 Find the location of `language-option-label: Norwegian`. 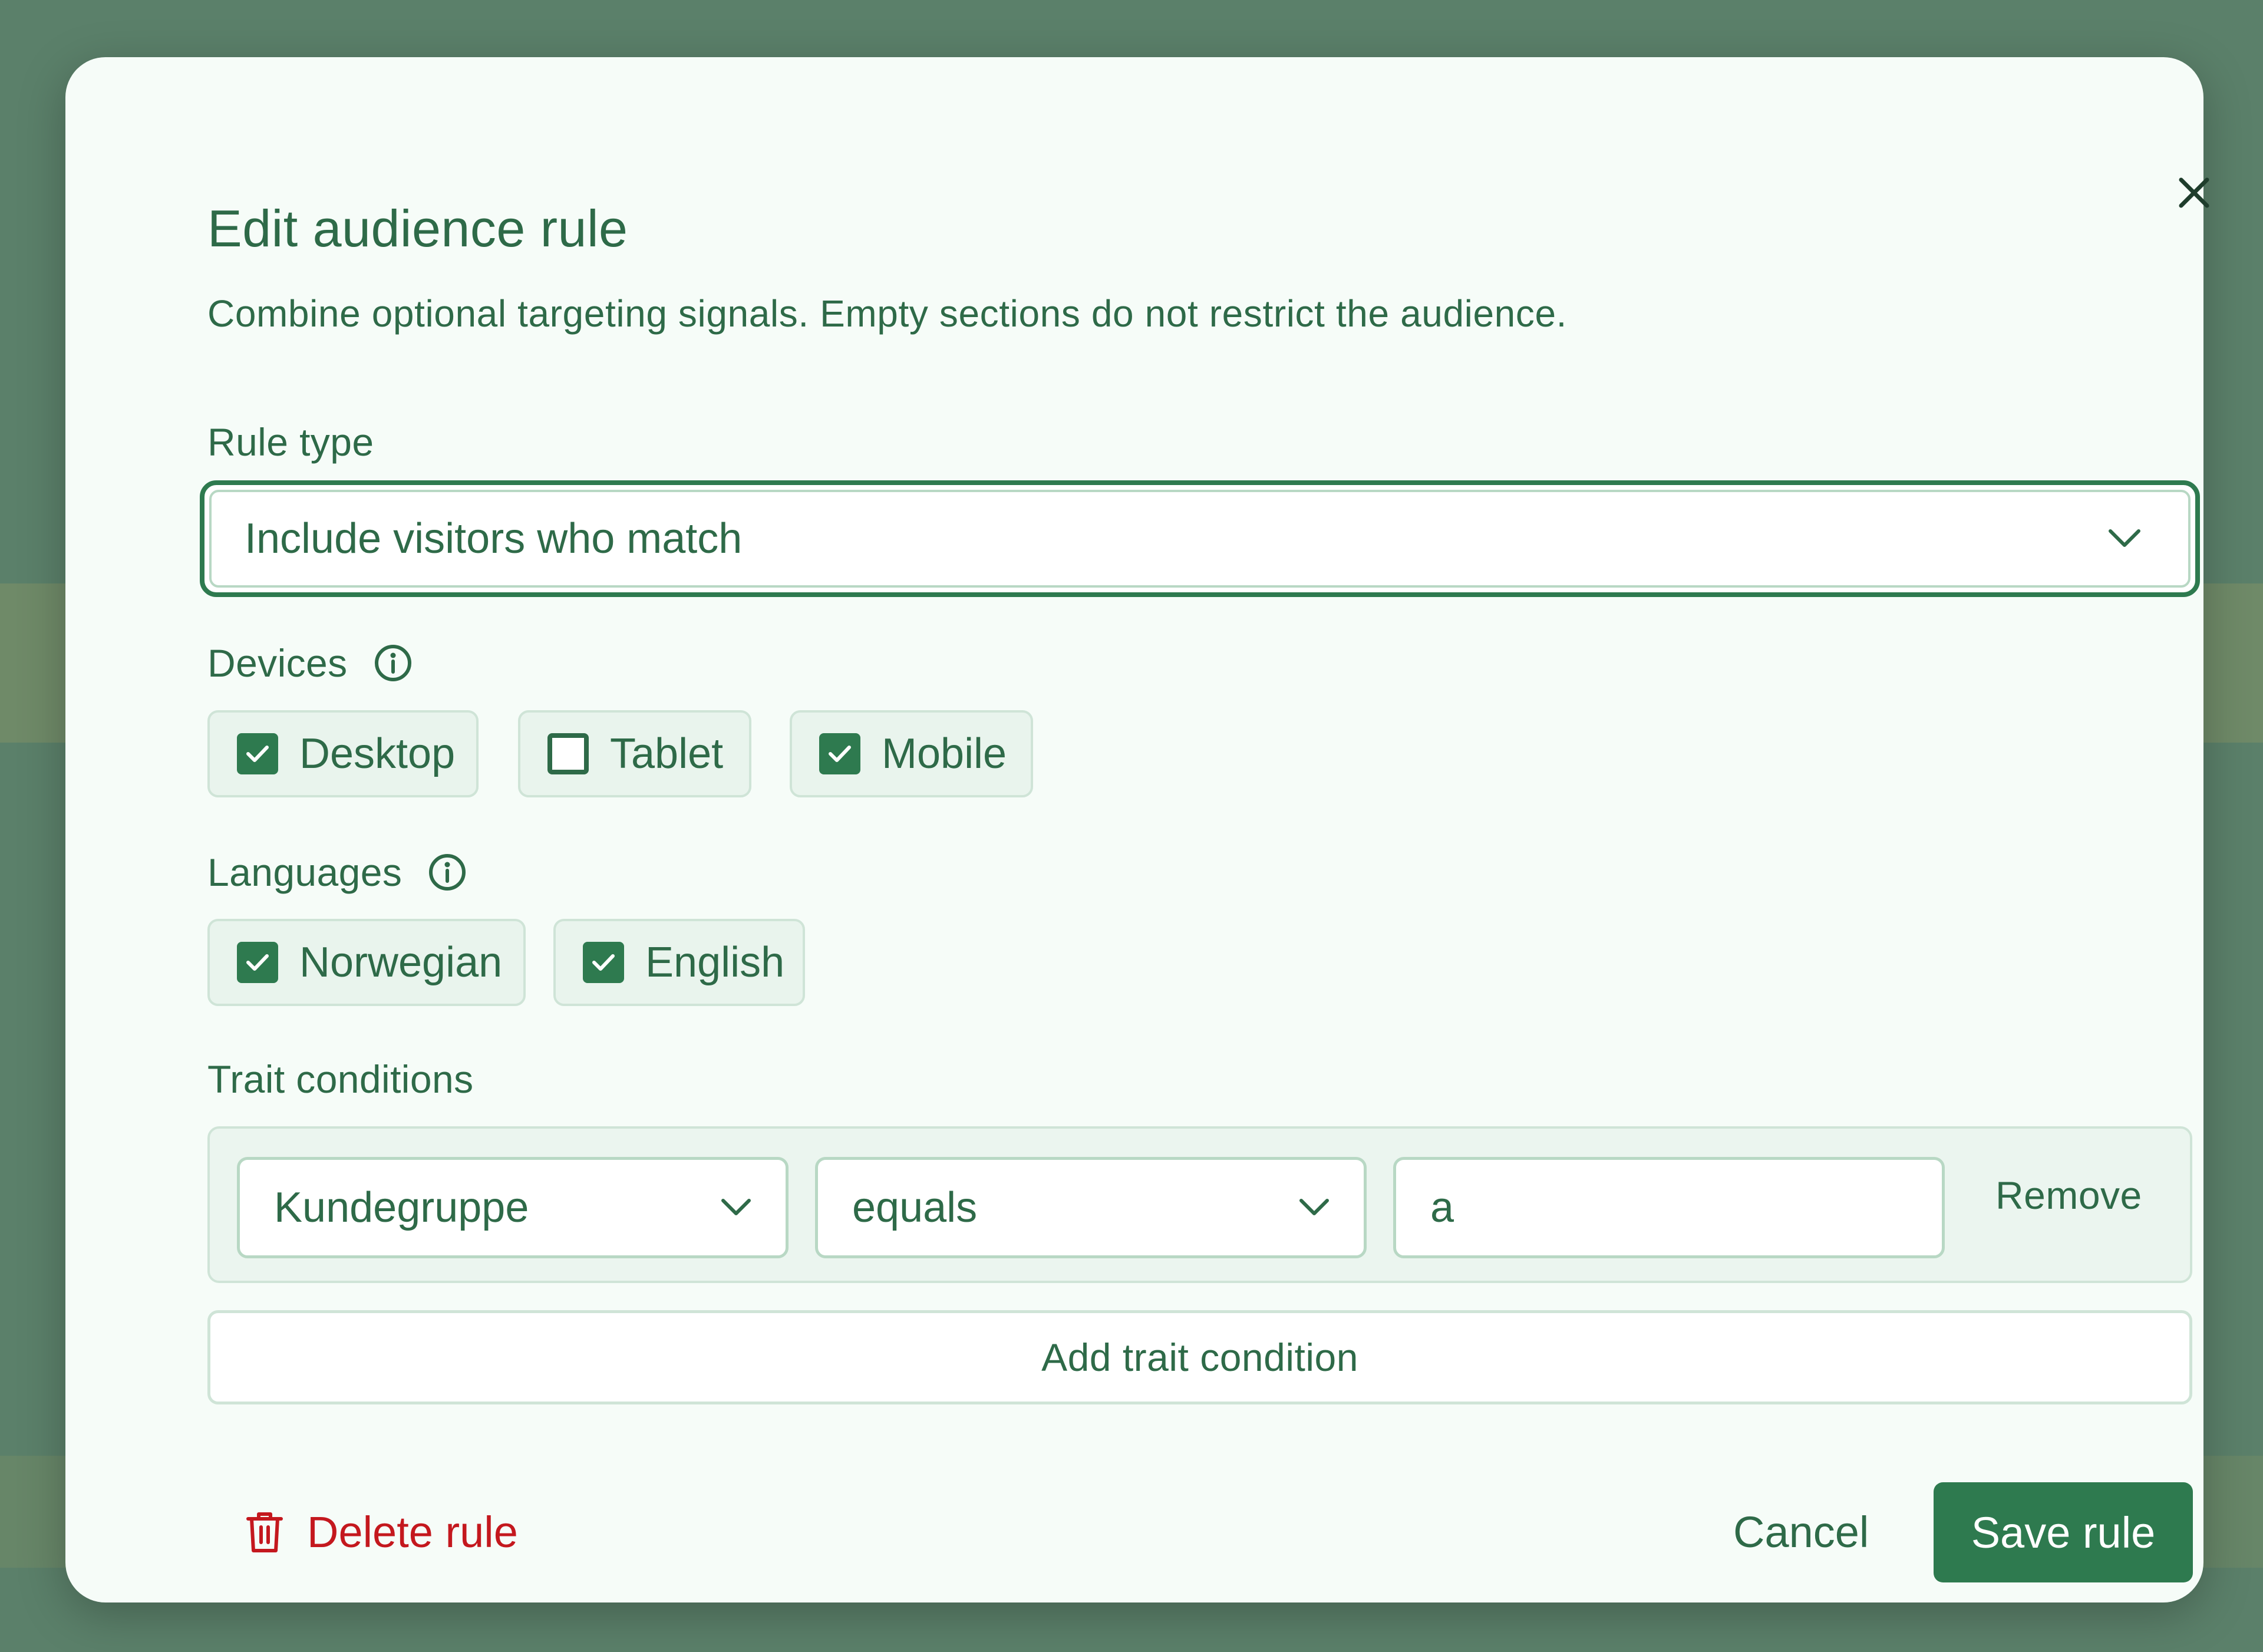

language-option-label: Norwegian is located at coordinates (401, 962).